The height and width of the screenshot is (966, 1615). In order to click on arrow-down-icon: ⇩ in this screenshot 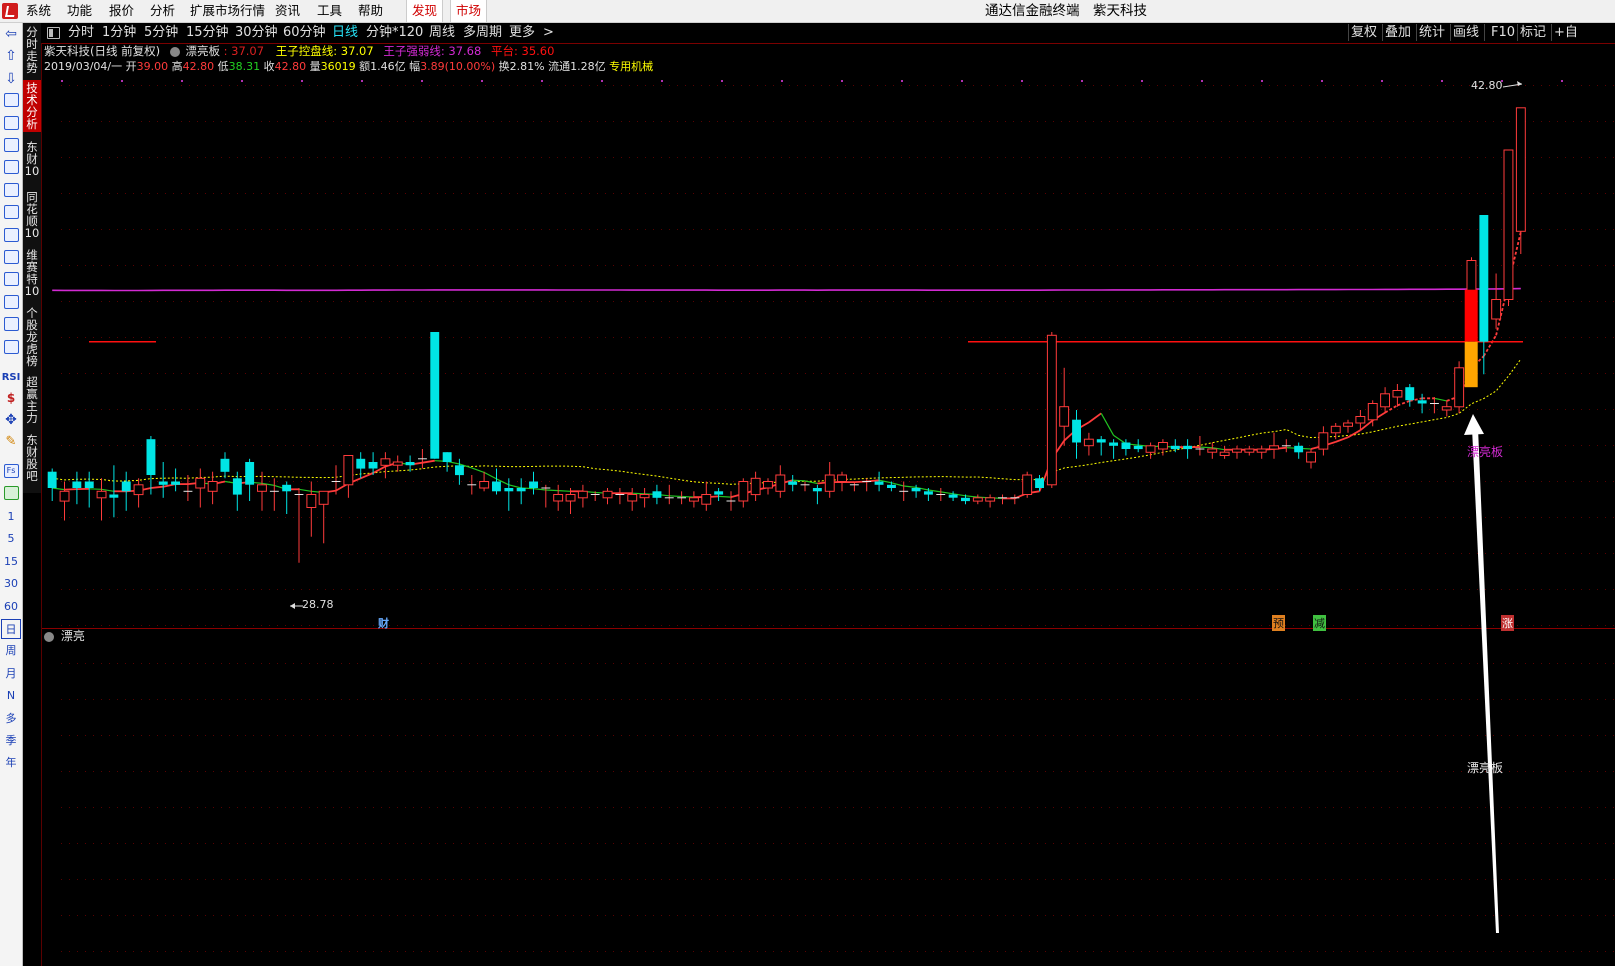, I will do `click(11, 79)`.